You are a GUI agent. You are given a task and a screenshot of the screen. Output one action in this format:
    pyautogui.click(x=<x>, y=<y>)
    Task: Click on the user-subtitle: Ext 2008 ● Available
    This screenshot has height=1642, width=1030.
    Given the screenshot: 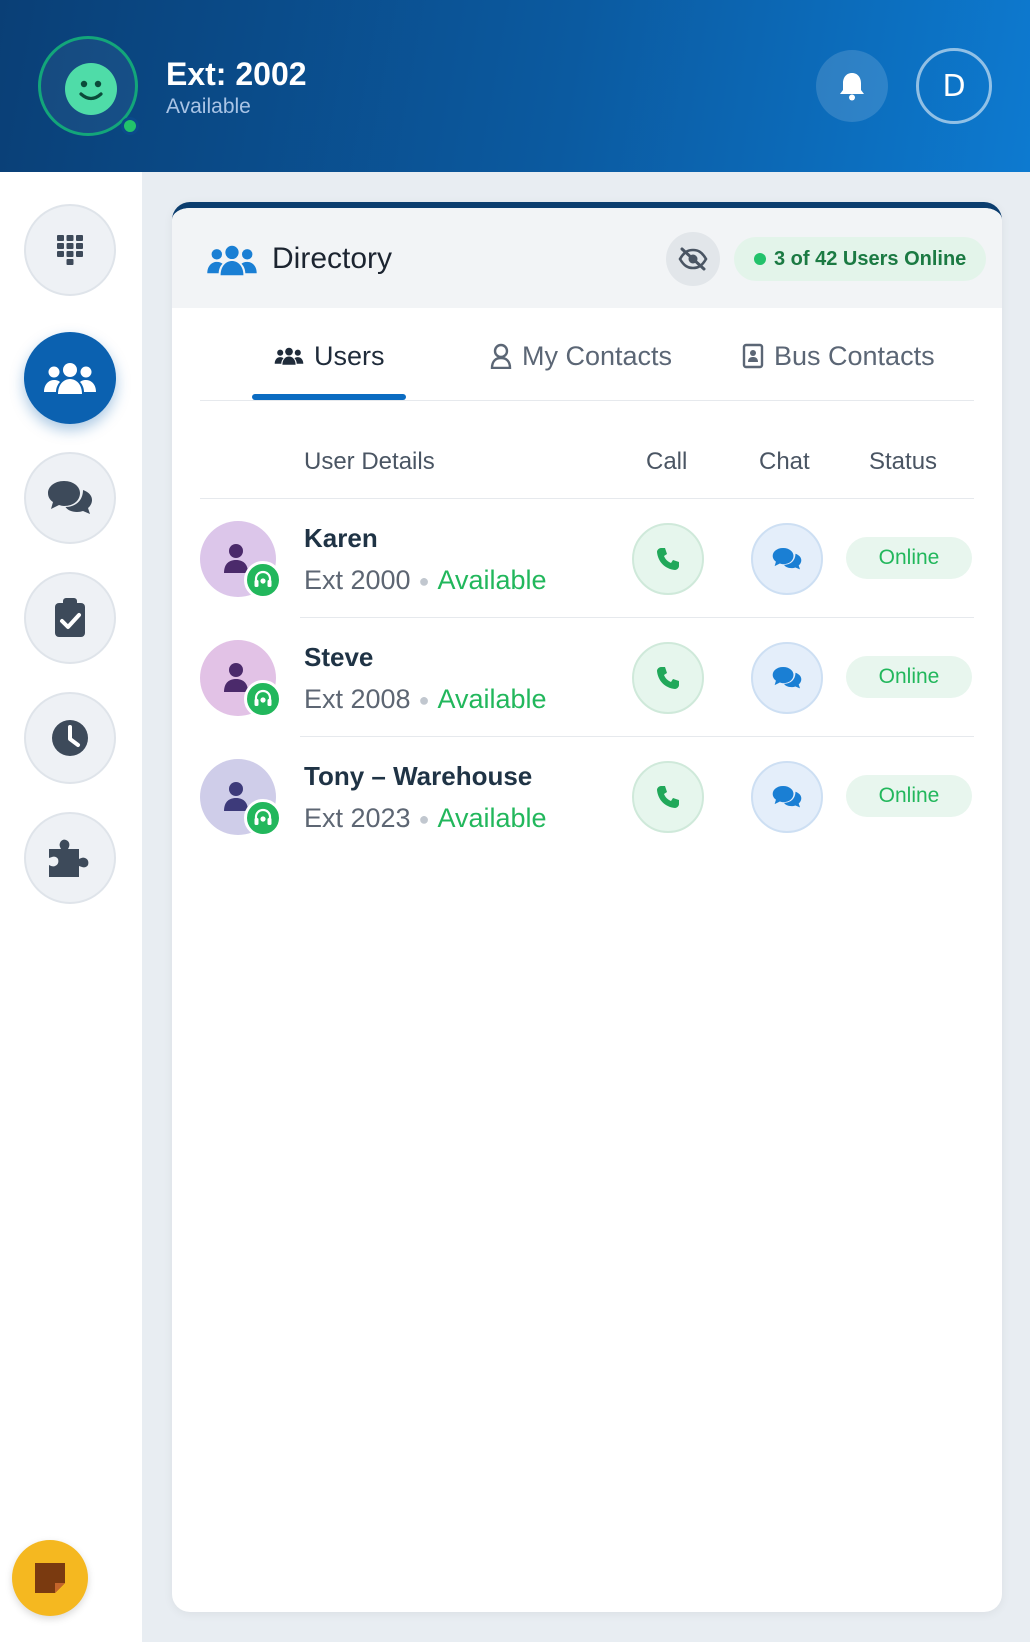 What is the action you would take?
    pyautogui.click(x=425, y=699)
    